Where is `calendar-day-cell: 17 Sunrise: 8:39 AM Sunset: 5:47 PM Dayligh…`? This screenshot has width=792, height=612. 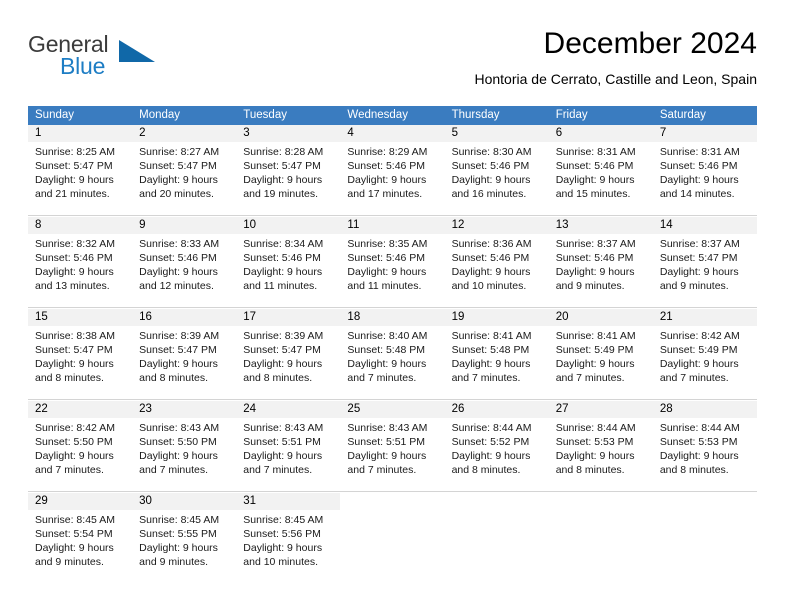
calendar-day-cell: 17 Sunrise: 8:39 AM Sunset: 5:47 PM Dayligh… is located at coordinates (288, 354).